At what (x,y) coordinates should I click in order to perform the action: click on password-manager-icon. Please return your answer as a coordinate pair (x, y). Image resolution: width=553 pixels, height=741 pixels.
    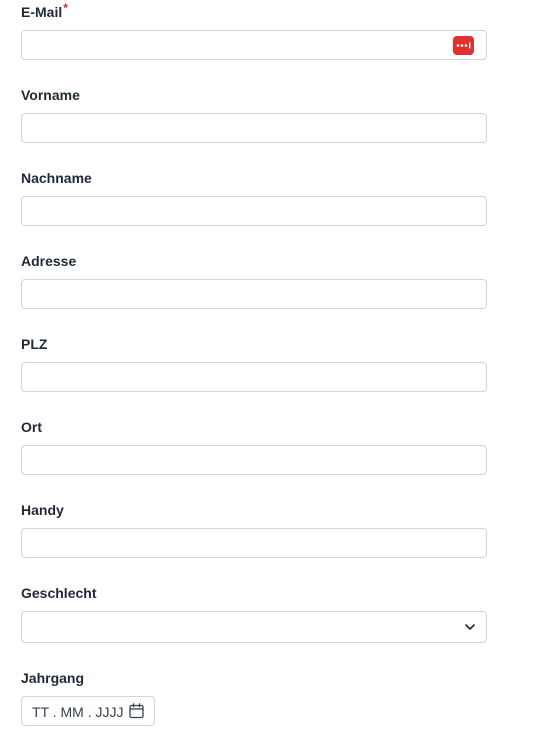
    Looking at the image, I should click on (463, 45).